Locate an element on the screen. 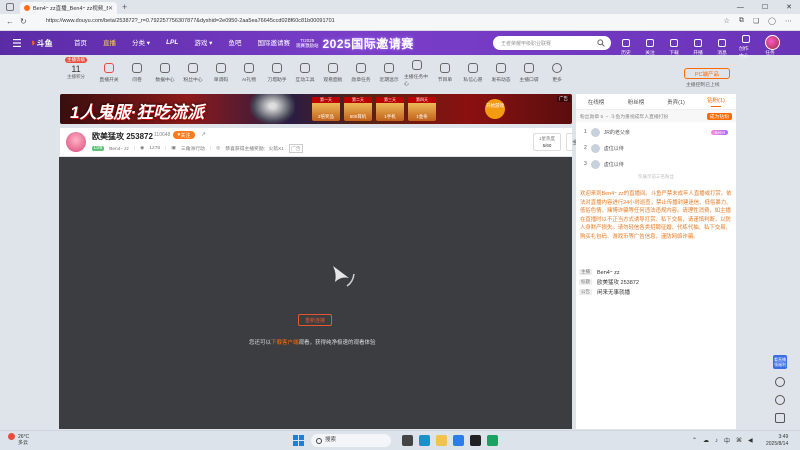  more-icon: ⋯ is located at coordinates (788, 21).